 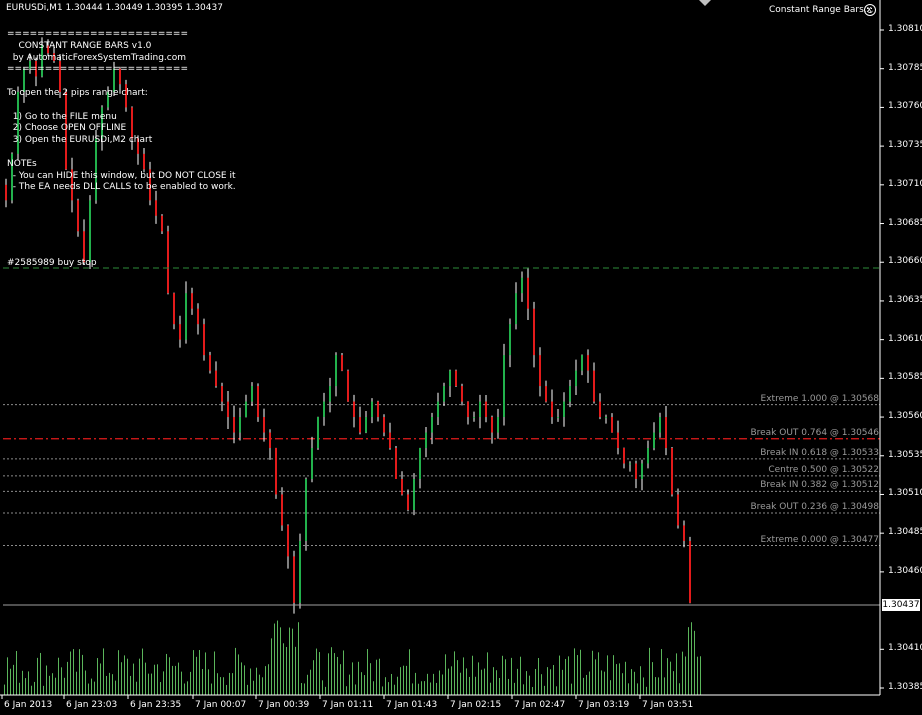 I want to click on price-axis-label: 1.30410, so click(x=905, y=648).